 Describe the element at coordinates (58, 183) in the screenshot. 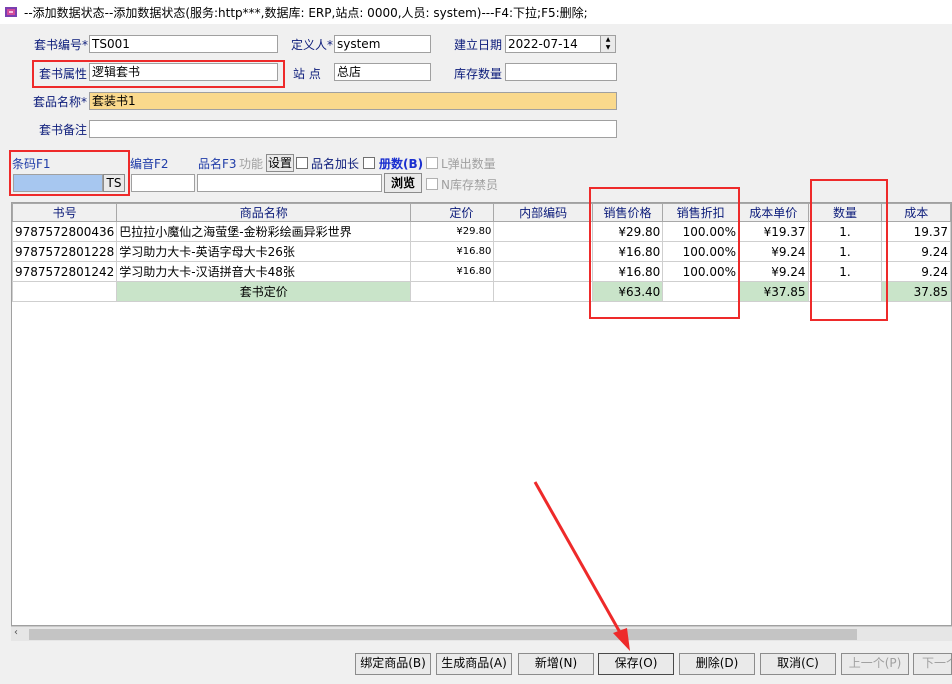

I see `barcode-input` at that location.